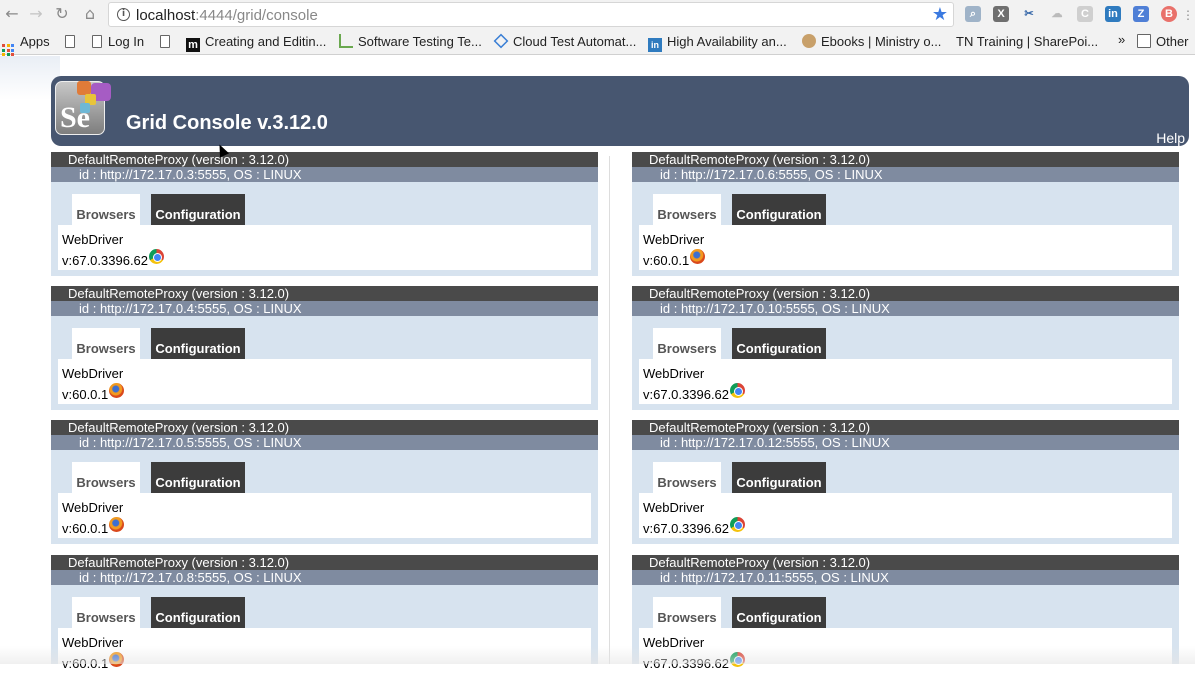 The image size is (1195, 673). I want to click on folder-icon, so click(1144, 41).